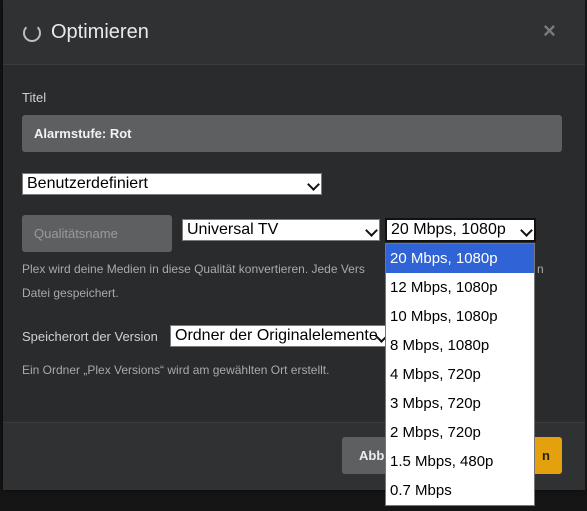 Image resolution: width=587 pixels, height=511 pixels. I want to click on device-select-value: Universal TV, so click(233, 229).